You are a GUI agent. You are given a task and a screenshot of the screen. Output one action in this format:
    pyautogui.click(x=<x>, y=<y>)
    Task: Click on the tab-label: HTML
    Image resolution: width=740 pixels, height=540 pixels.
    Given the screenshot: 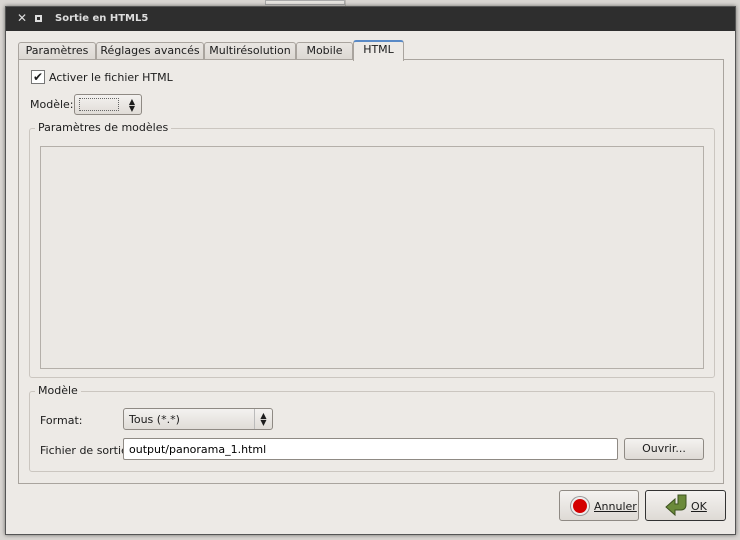 What is the action you would take?
    pyautogui.click(x=378, y=49)
    